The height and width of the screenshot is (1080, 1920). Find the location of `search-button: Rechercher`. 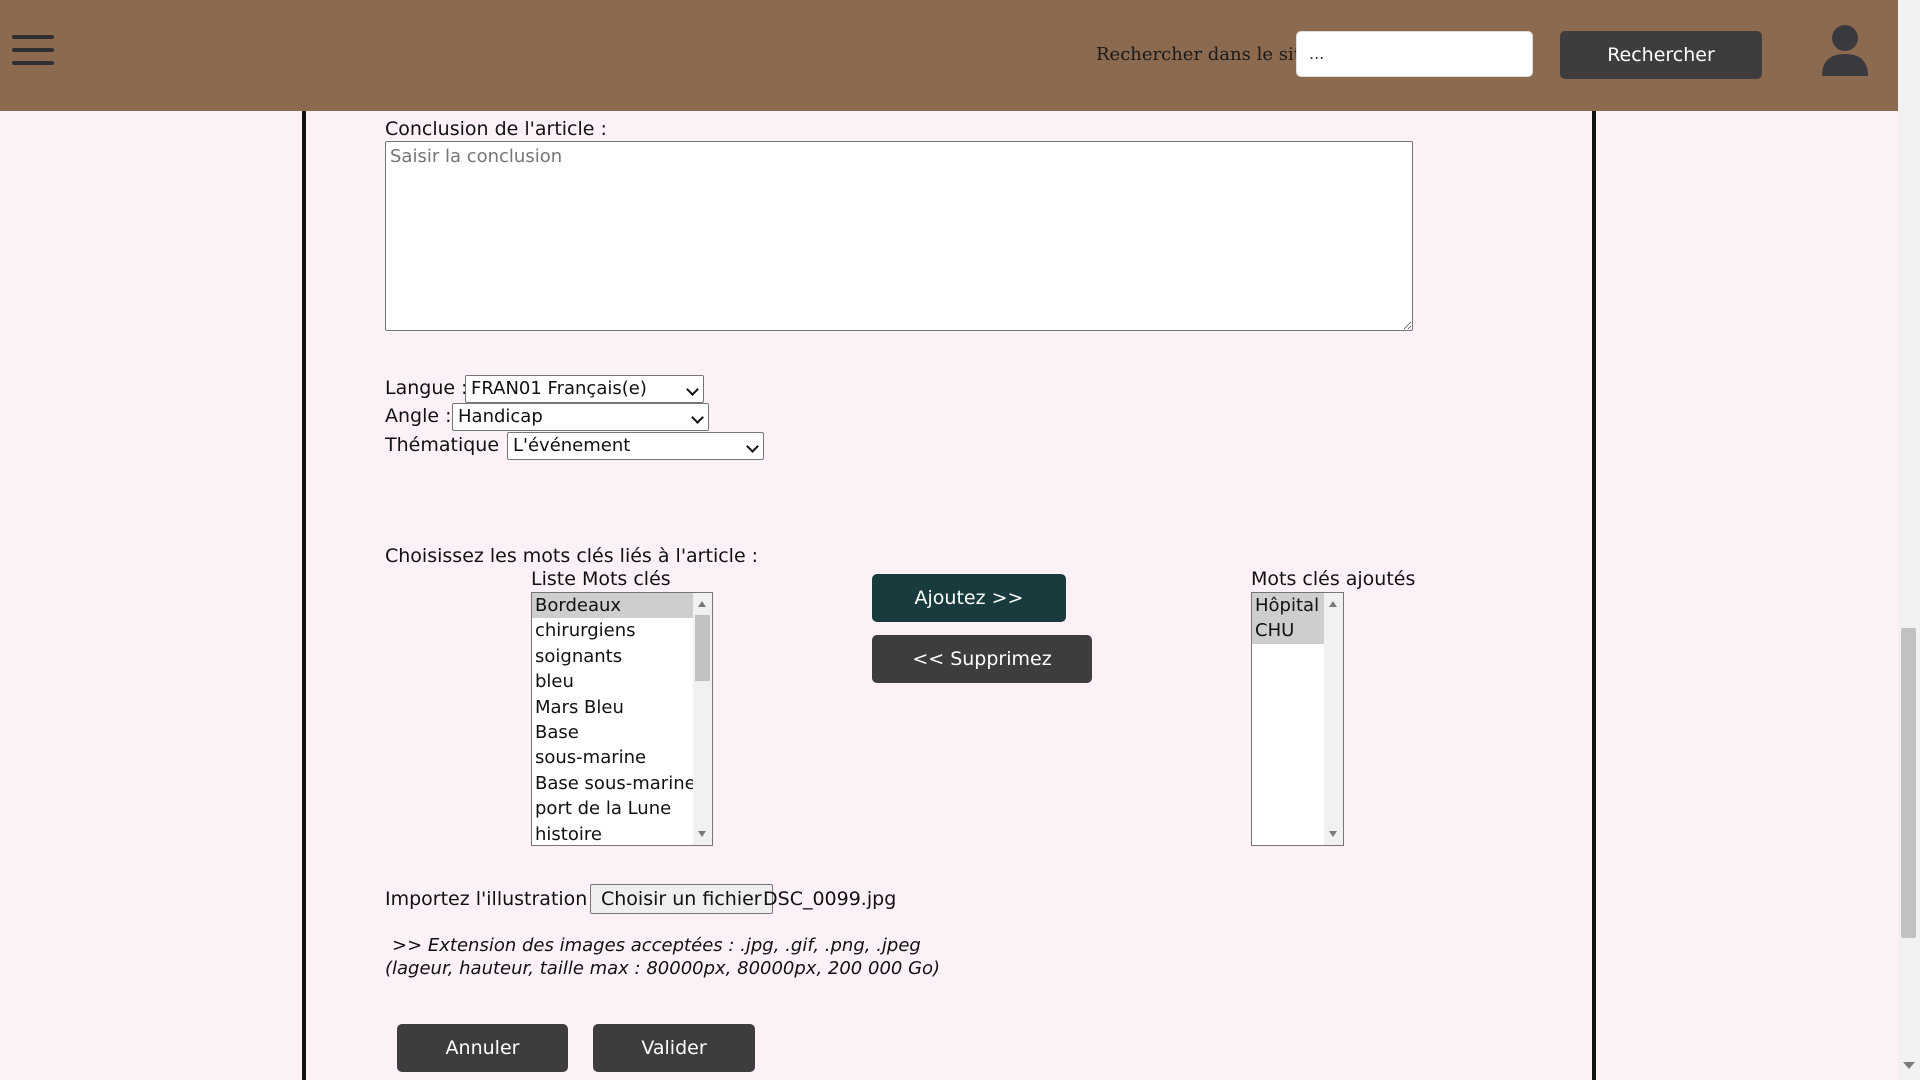

search-button: Rechercher is located at coordinates (1661, 55).